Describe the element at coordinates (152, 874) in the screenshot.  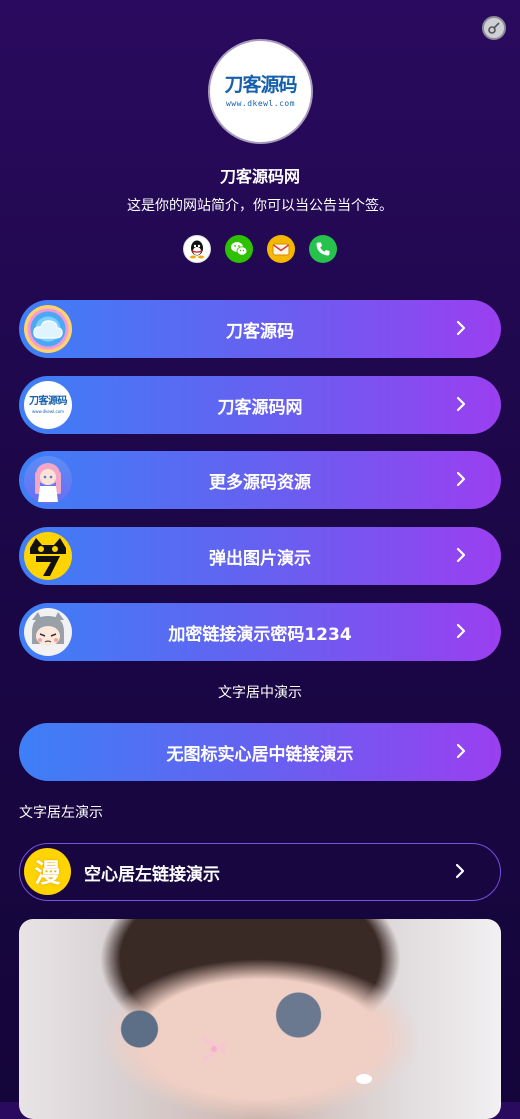
I see `link-label: 空心居左链接演示` at that location.